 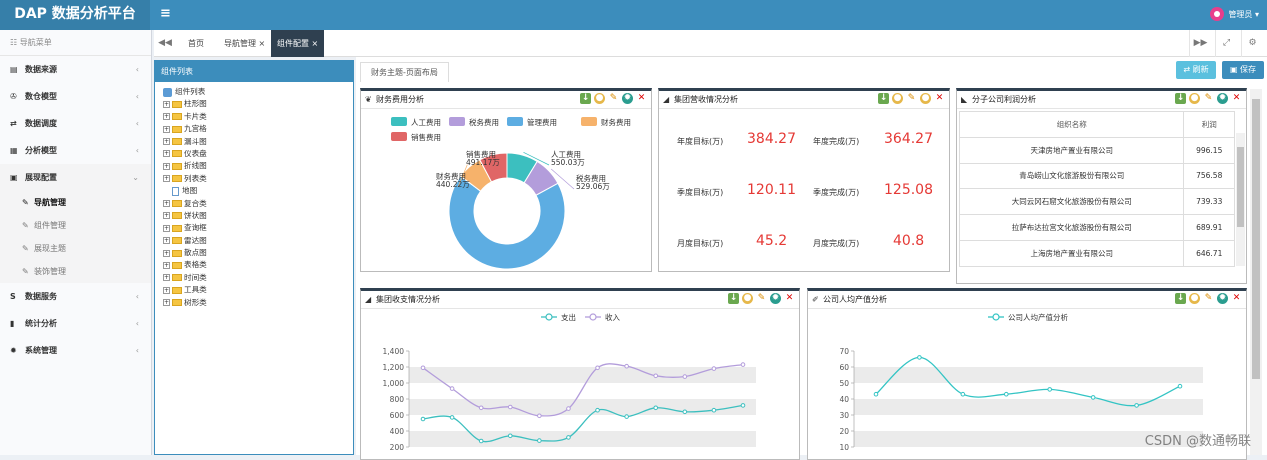 What do you see at coordinates (254, 142) in the screenshot?
I see `tree-item: +漏斗图` at bounding box center [254, 142].